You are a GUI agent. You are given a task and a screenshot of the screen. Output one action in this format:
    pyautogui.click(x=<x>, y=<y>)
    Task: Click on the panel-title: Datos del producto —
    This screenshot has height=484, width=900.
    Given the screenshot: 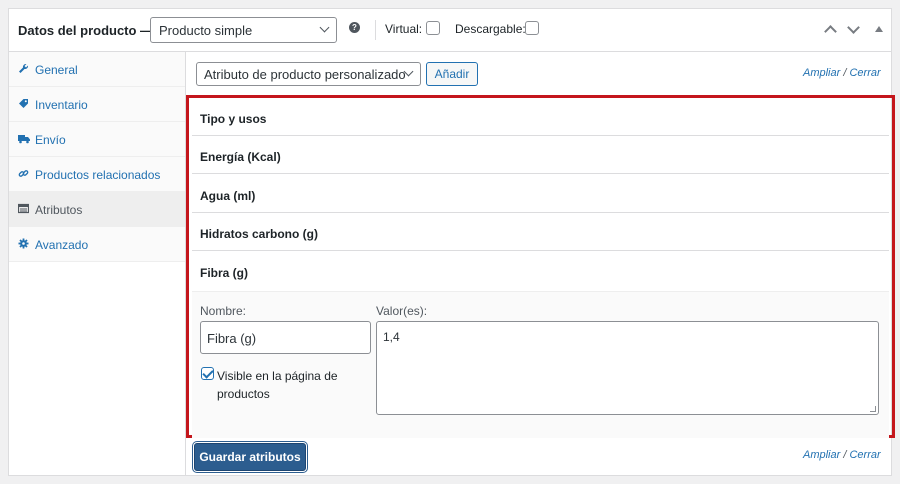 What is the action you would take?
    pyautogui.click(x=86, y=30)
    